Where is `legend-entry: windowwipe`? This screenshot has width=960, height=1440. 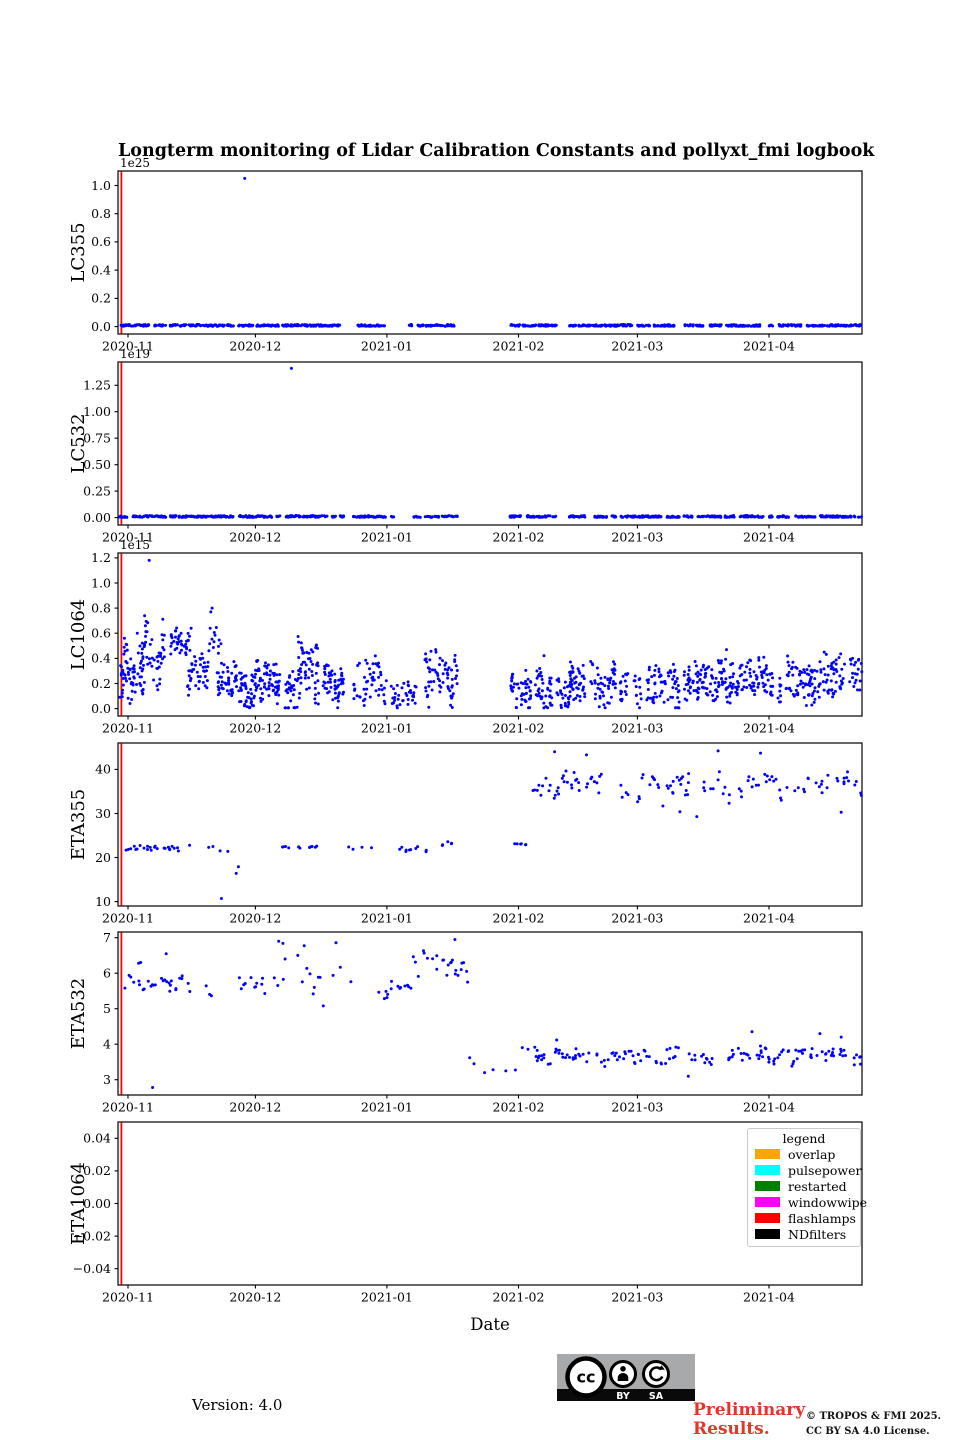
legend-entry: windowwipe is located at coordinates (807, 1202).